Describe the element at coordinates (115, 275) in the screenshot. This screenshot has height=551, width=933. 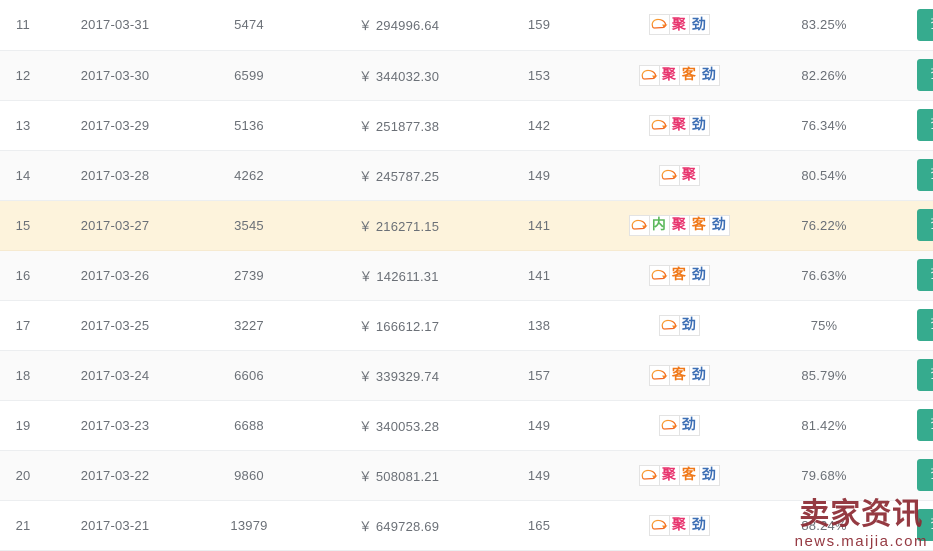
I see `row-date-cell: 2017-03-26` at that location.